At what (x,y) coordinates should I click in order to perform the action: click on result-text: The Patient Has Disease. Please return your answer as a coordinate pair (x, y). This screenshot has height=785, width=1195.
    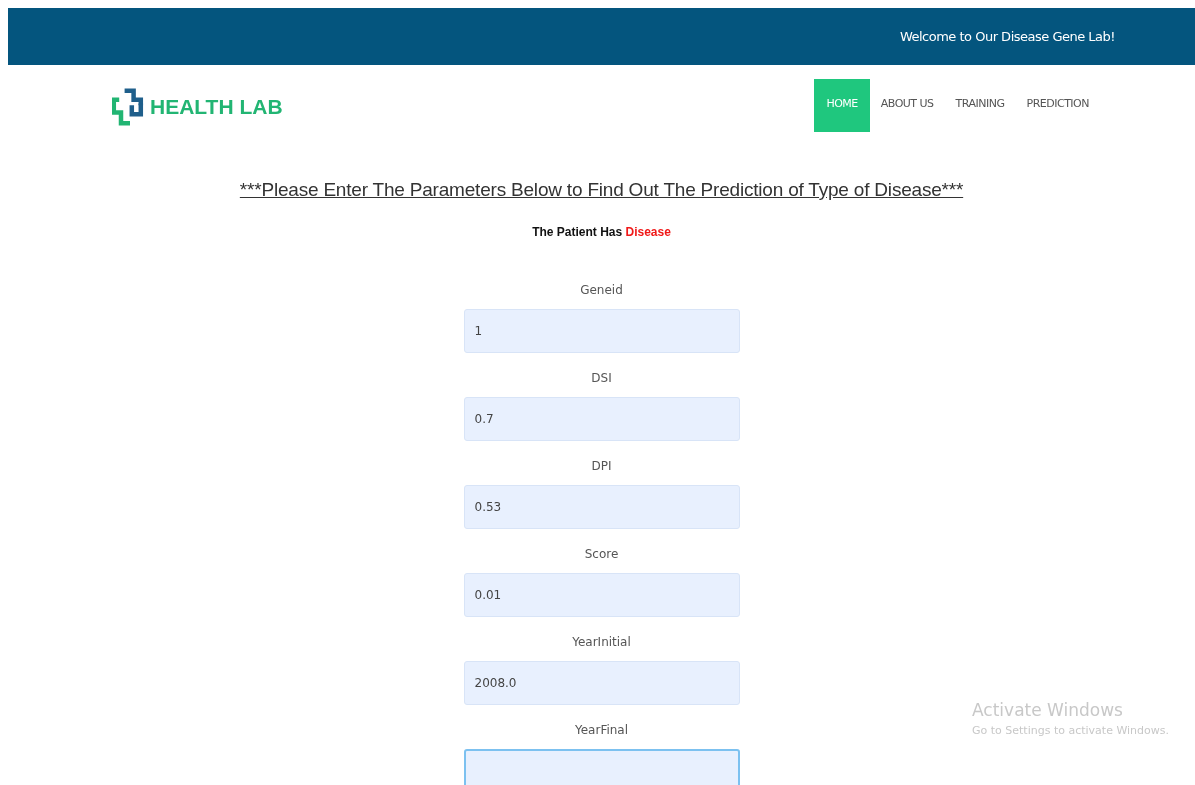
    Looking at the image, I should click on (601, 232).